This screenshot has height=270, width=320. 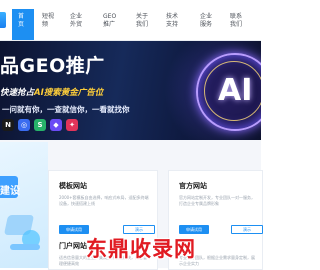 I want to click on banner-subtitle: 快速抢占AI搜索黄金广告位, so click(x=51, y=92).